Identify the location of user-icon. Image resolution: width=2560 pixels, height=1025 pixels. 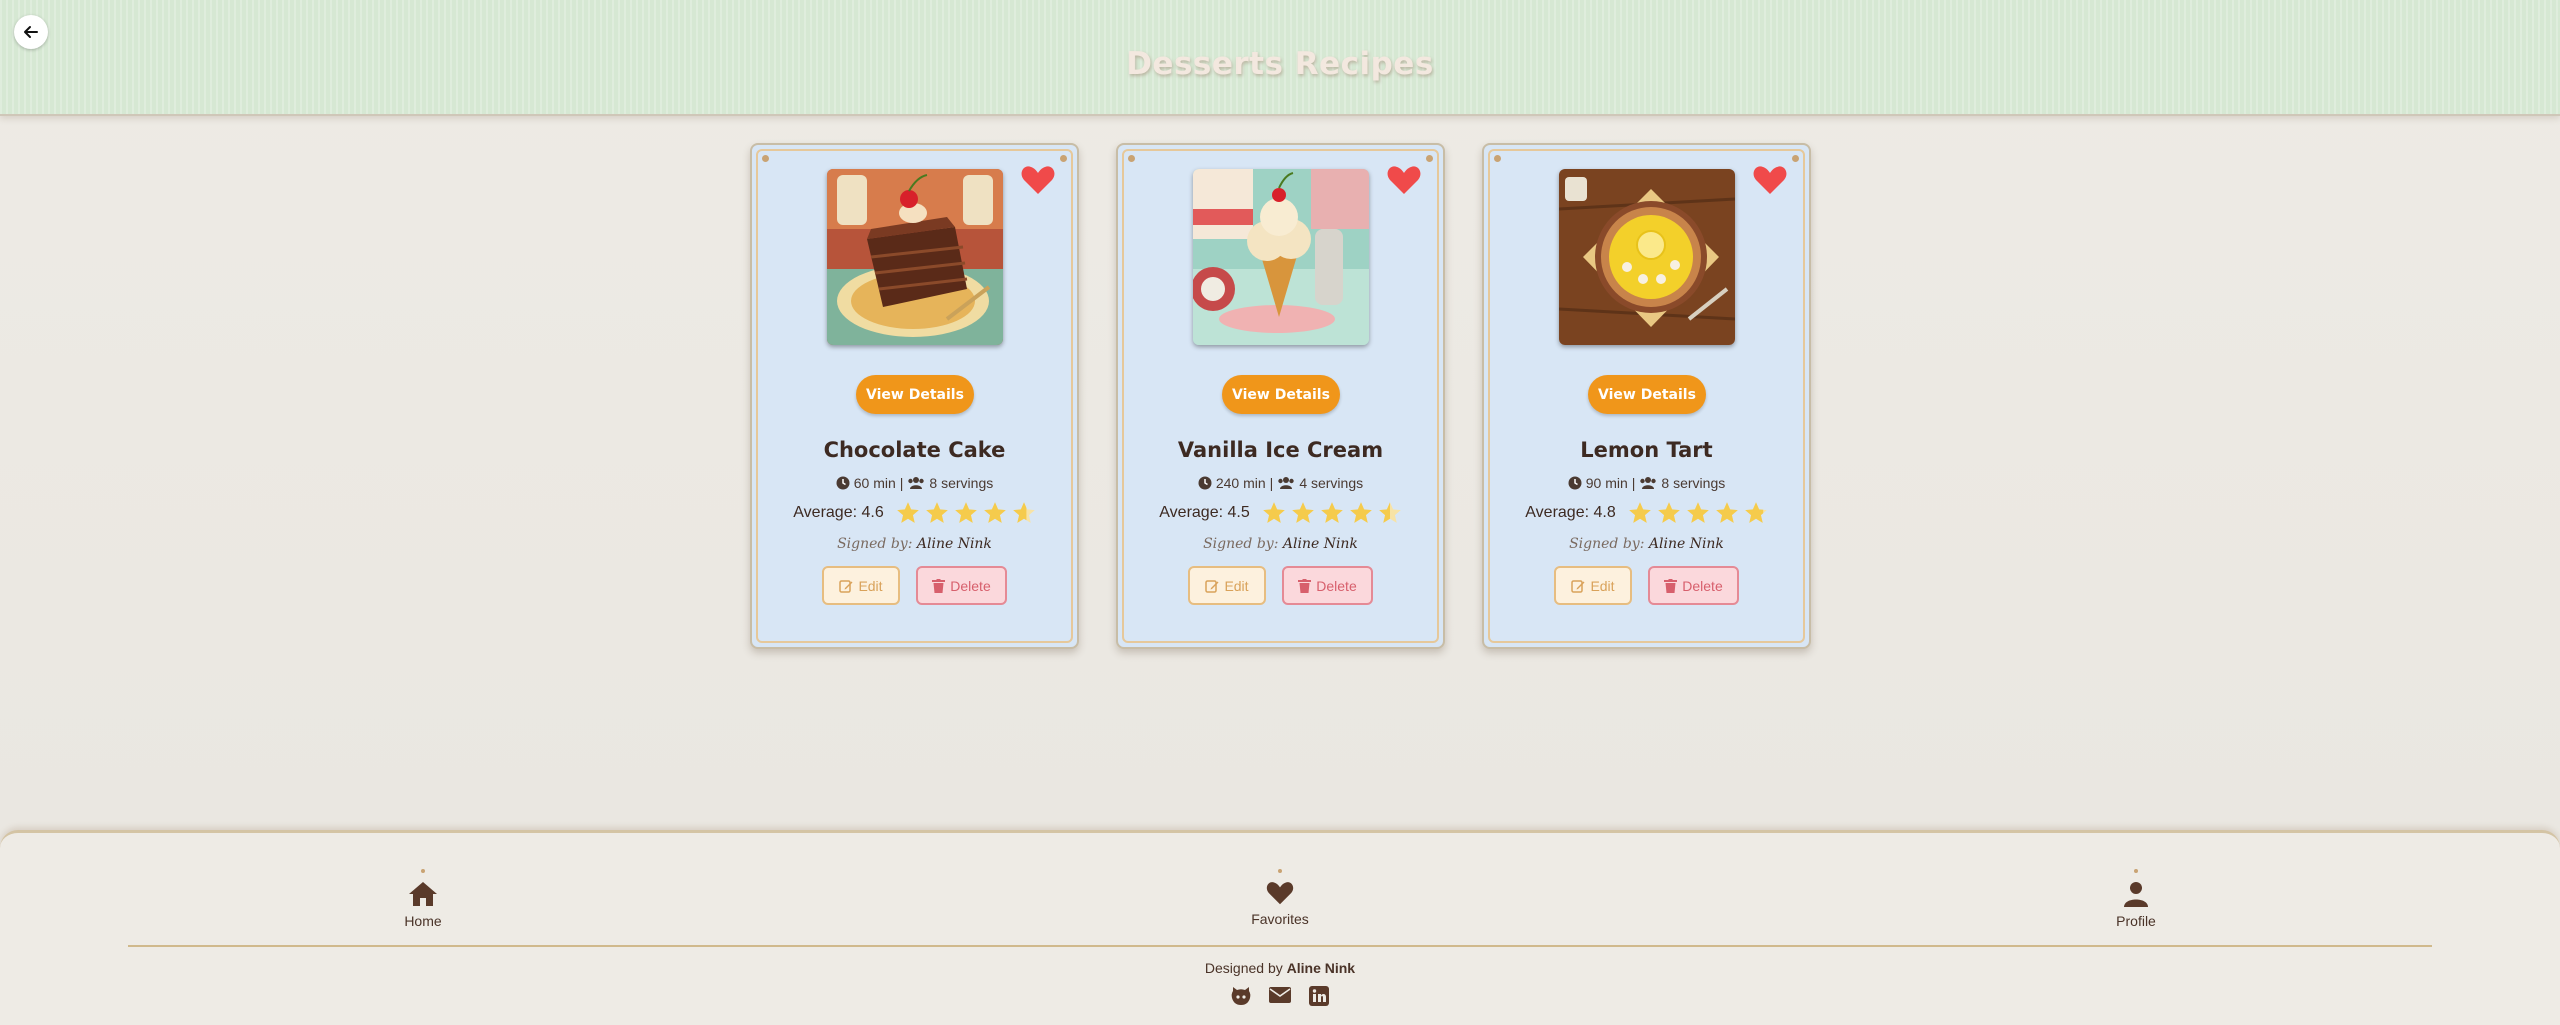
(2136, 894).